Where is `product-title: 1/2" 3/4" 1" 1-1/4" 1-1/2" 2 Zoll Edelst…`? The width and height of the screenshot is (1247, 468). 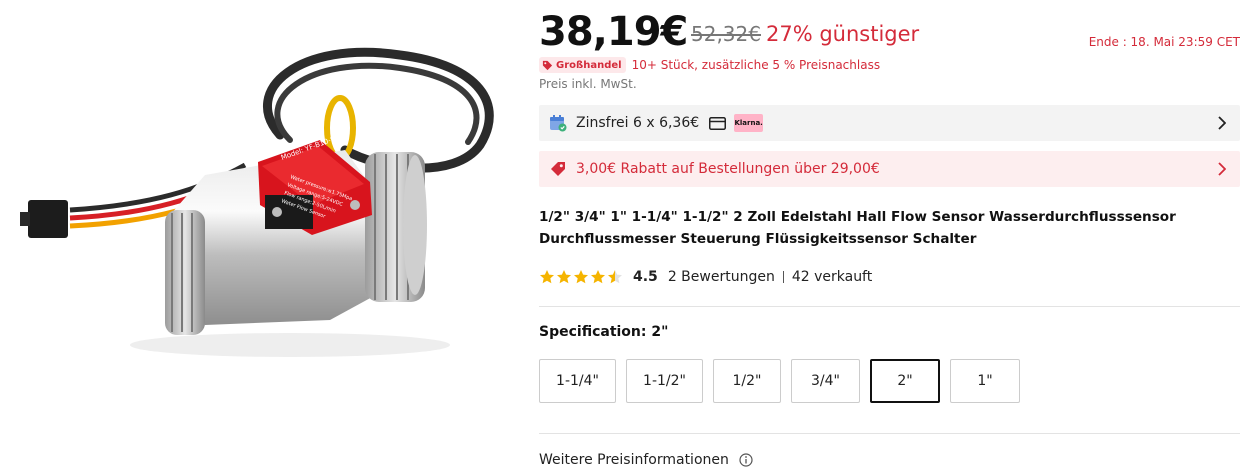
product-title: 1/2" 3/4" 1" 1-1/4" 1-1/2" 2 Zoll Edelst… is located at coordinates (857, 228).